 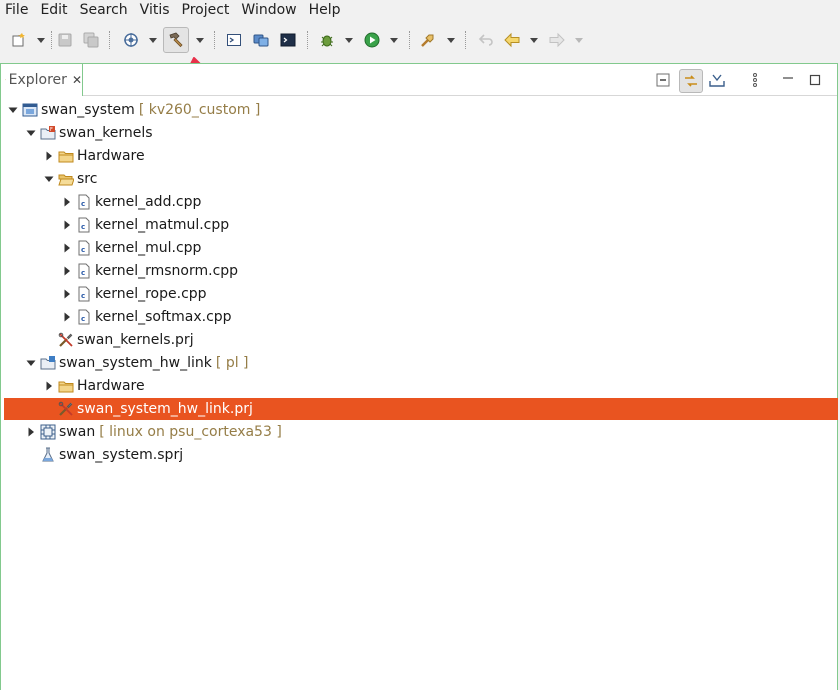 What do you see at coordinates (421, 248) in the screenshot?
I see `tree-row: c kernel_mul.cpp` at bounding box center [421, 248].